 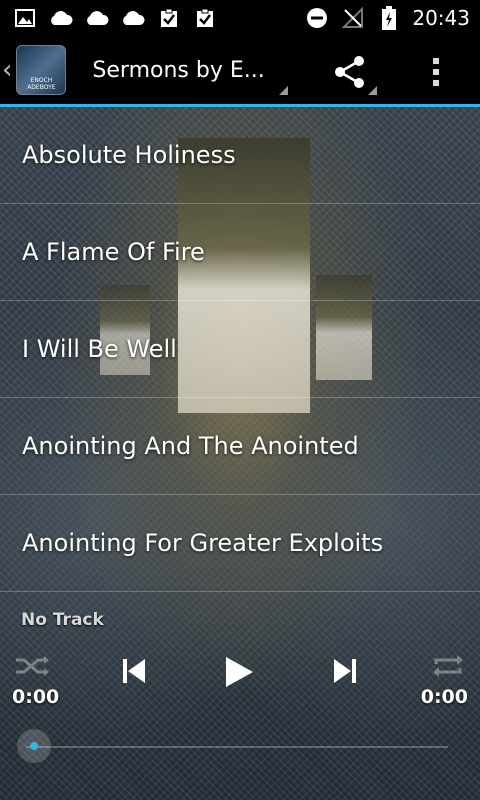 What do you see at coordinates (129, 155) in the screenshot?
I see `sermon-title: Absolute Holiness` at bounding box center [129, 155].